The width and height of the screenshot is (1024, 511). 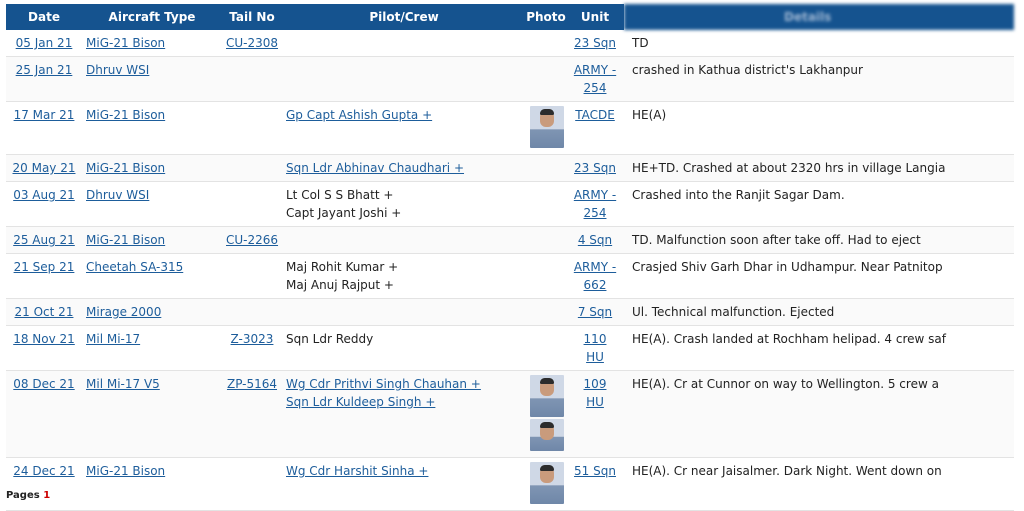 I want to click on crew-member: Wg Cdr Harshit Sinha +, so click(x=404, y=471).